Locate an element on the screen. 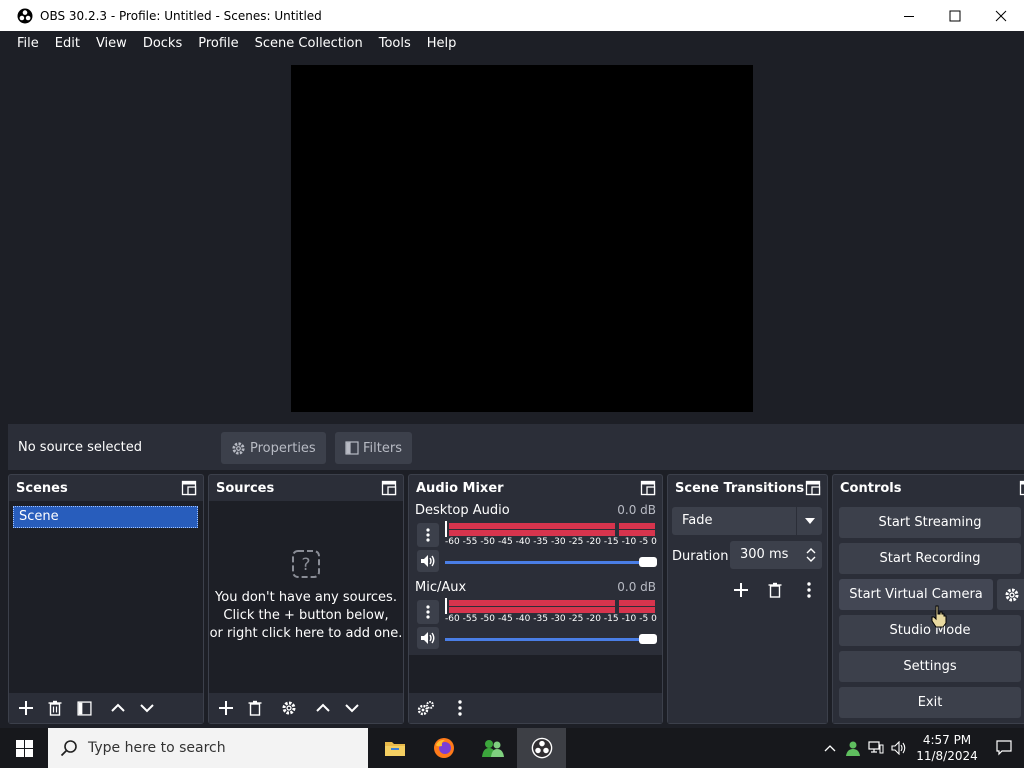 This screenshot has height=768, width=1024. transition-select: Fade is located at coordinates (747, 521).